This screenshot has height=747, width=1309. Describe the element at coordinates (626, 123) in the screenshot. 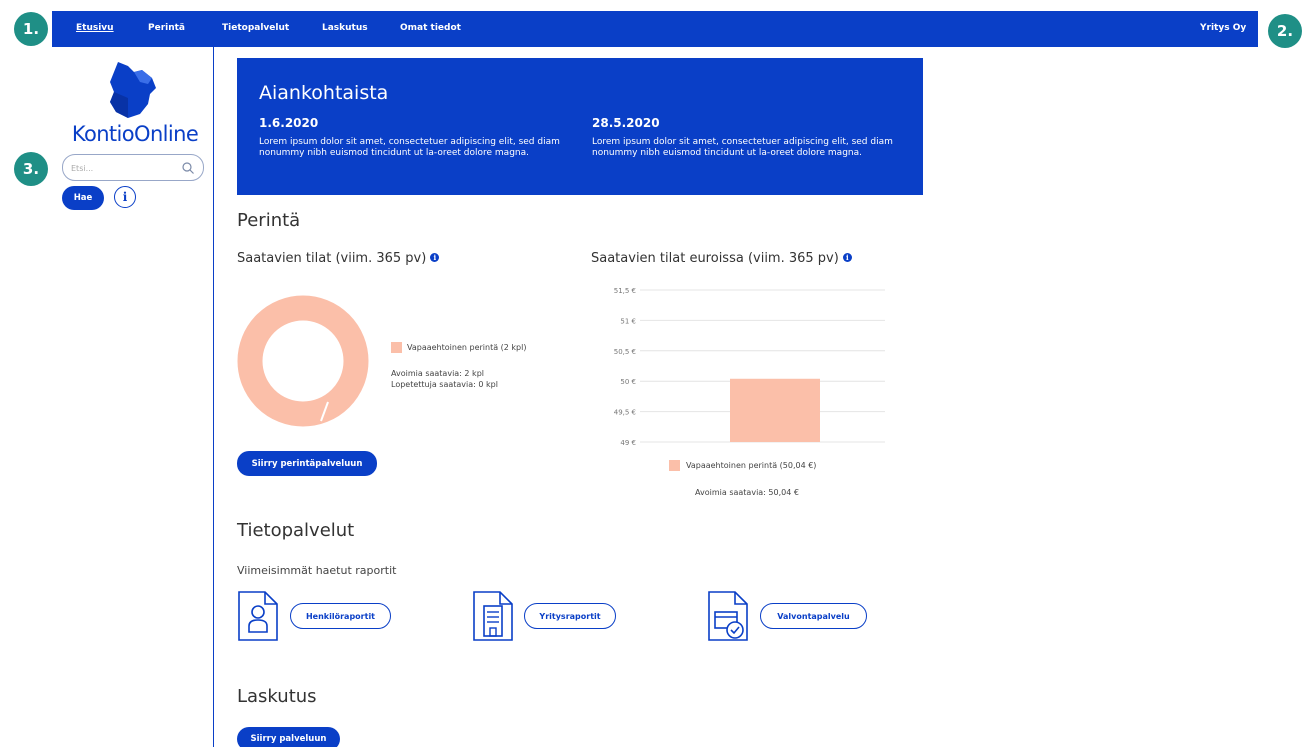

I see `news-date: 28.5.2020` at that location.